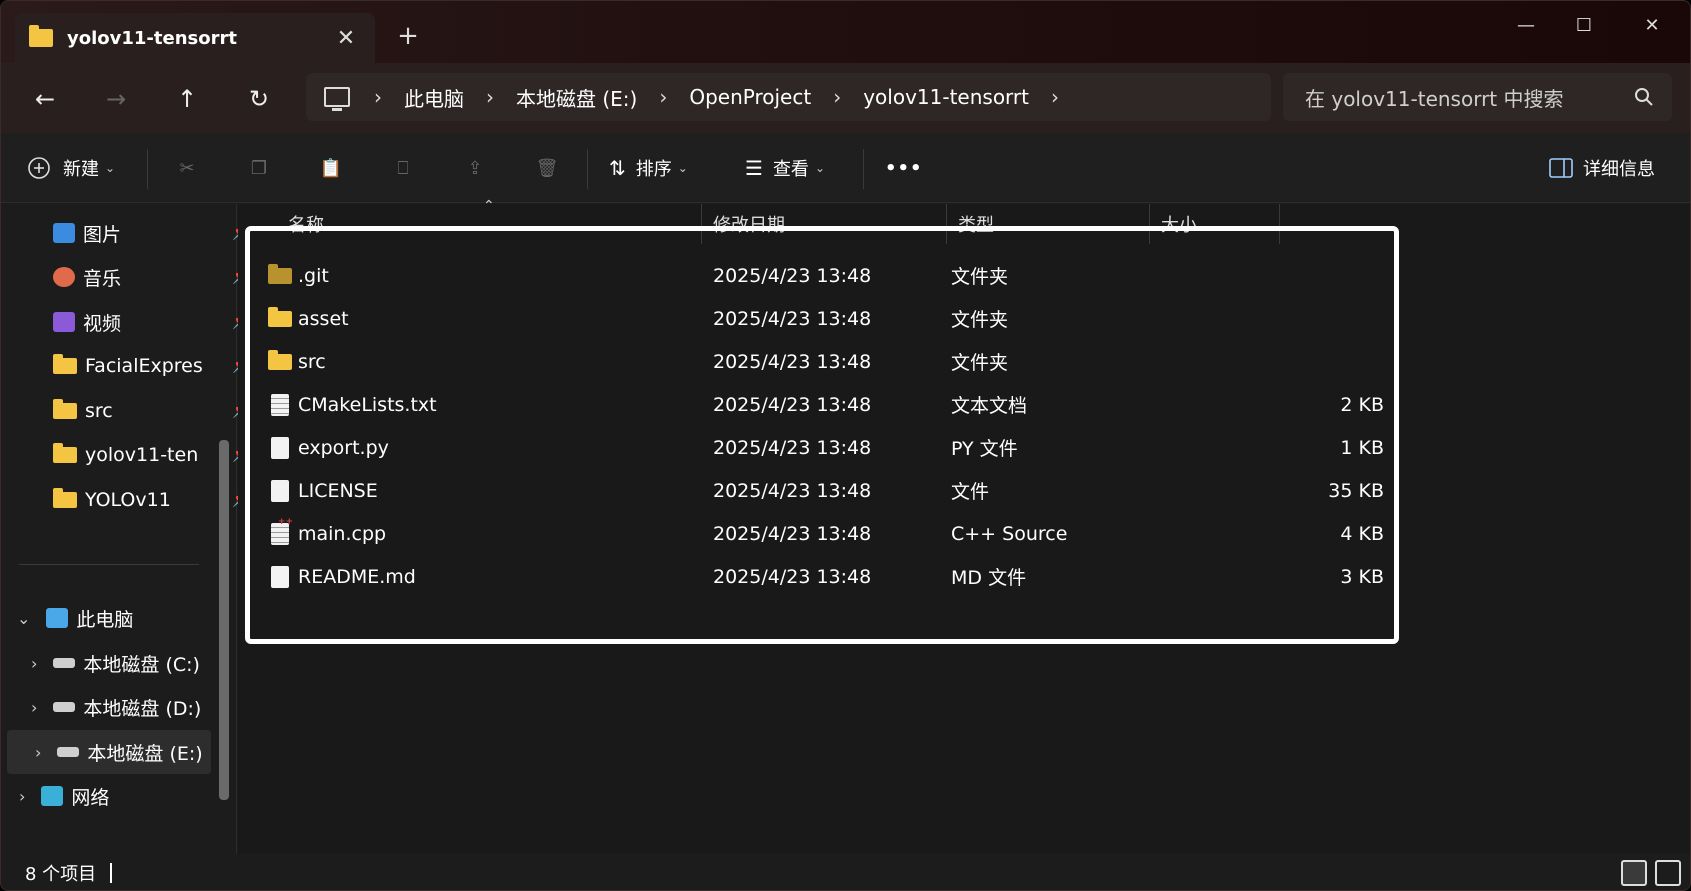 Image resolution: width=1691 pixels, height=891 pixels. I want to click on forward-button: →, so click(116, 99).